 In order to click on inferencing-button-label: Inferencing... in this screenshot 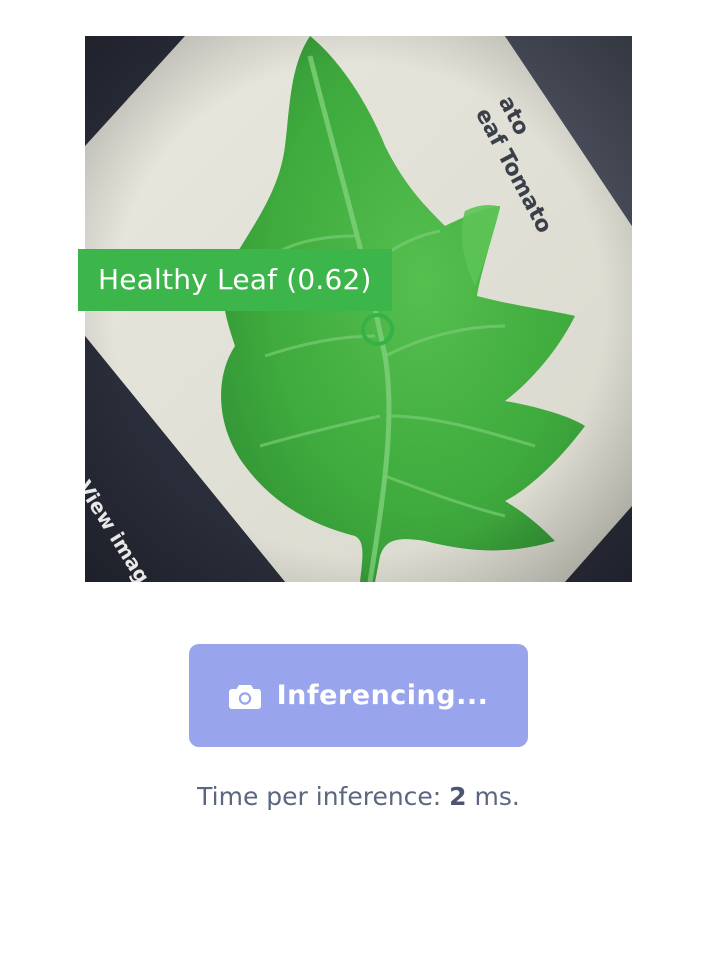, I will do `click(382, 695)`.